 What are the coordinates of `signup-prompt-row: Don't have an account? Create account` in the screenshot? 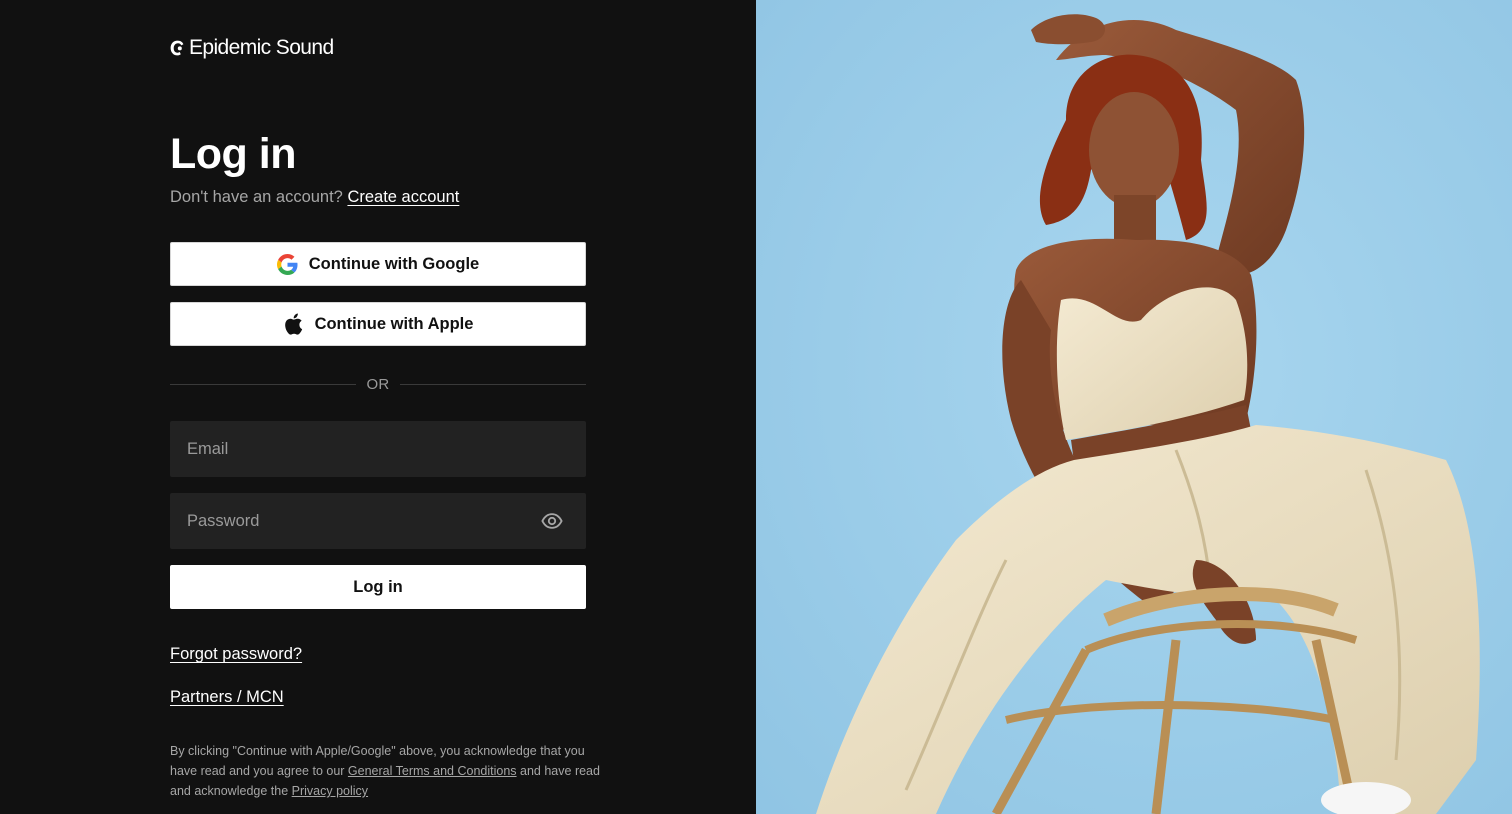 It's located at (314, 197).